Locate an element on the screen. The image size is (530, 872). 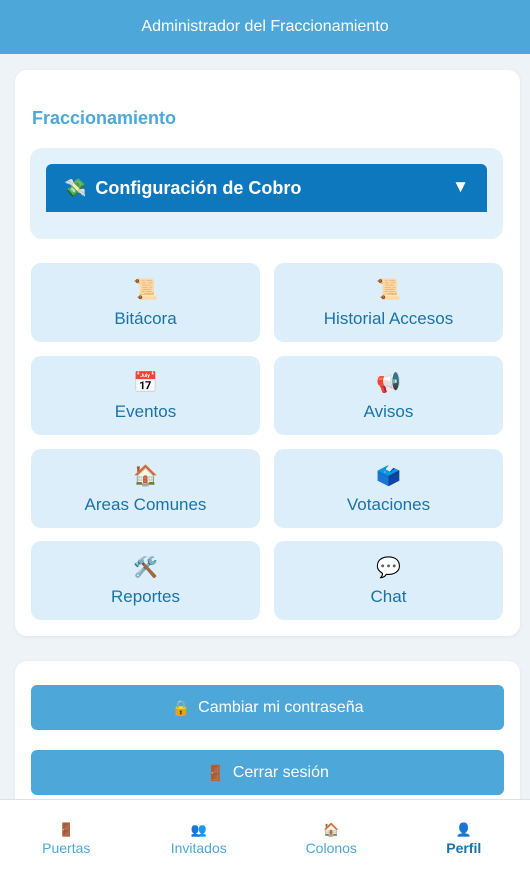
tile-label: Eventos is located at coordinates (145, 411).